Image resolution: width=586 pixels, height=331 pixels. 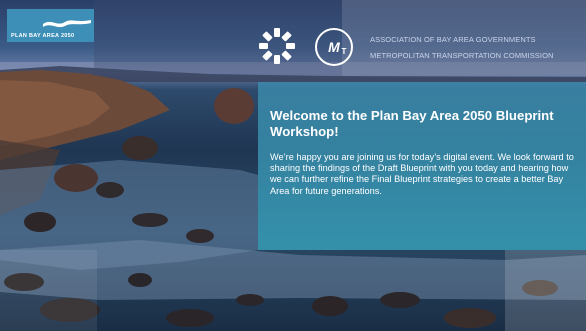 What do you see at coordinates (277, 46) in the screenshot?
I see `abag-sun-logo-icon` at bounding box center [277, 46].